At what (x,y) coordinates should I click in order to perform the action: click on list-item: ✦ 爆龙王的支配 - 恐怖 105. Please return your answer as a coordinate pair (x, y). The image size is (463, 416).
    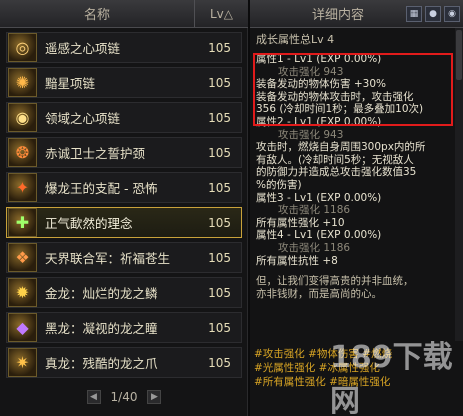
    Looking at the image, I should click on (124, 187).